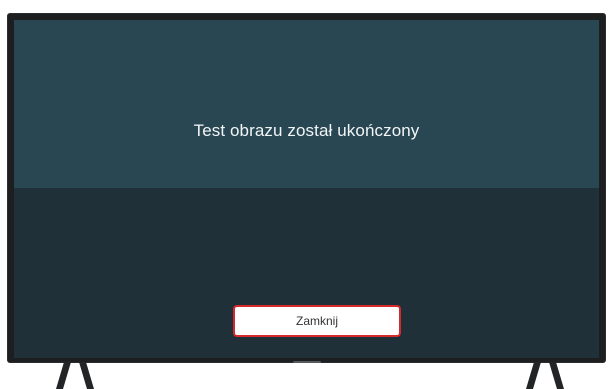  What do you see at coordinates (86, 375) in the screenshot?
I see `tv-stand-left-leg-inner` at bounding box center [86, 375].